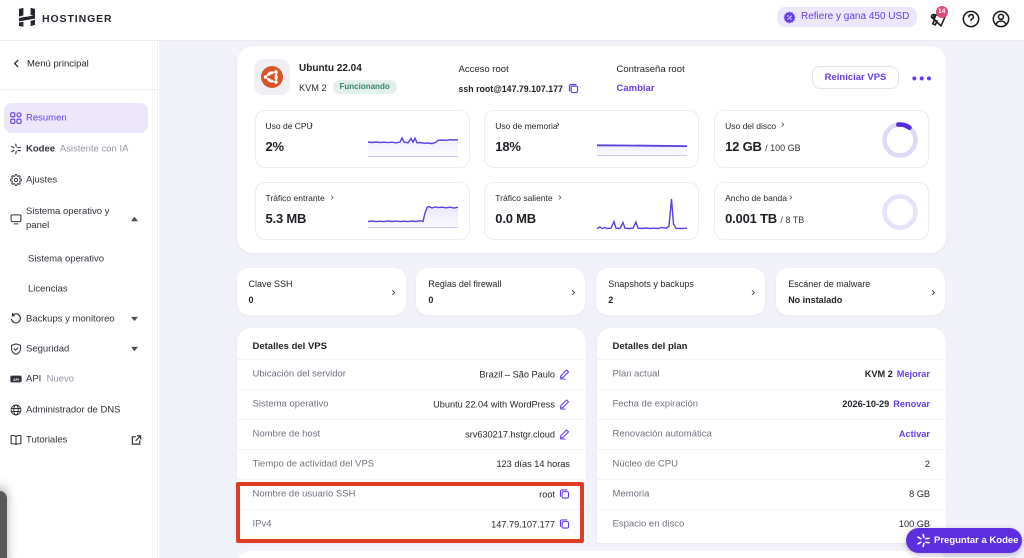 The height and width of the screenshot is (558, 1024). Describe the element at coordinates (16, 380) in the screenshot. I see `svg-text: API` at that location.